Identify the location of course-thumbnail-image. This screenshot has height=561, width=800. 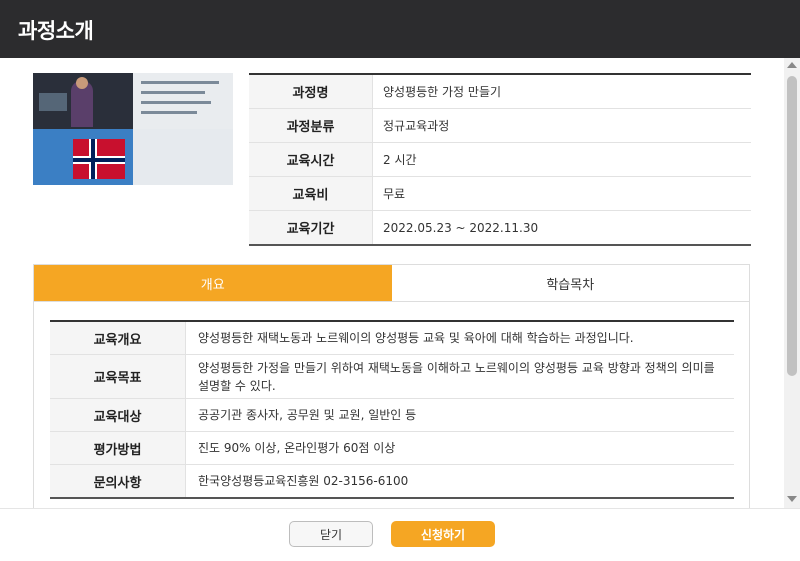
(133, 129).